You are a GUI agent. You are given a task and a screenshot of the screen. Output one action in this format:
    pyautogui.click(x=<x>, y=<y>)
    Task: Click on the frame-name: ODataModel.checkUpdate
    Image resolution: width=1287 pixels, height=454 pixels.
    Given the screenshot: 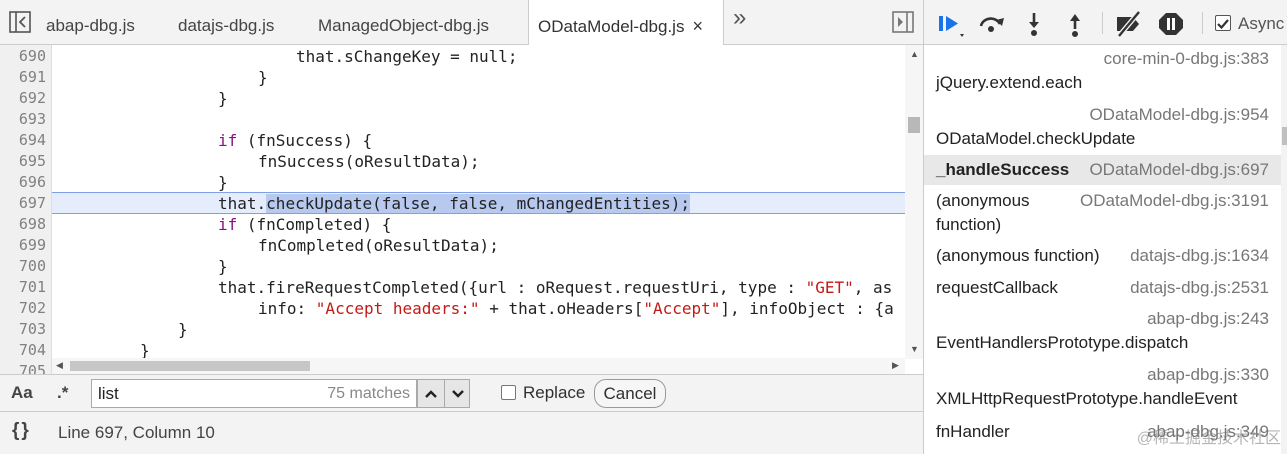 What is the action you would take?
    pyautogui.click(x=1036, y=138)
    